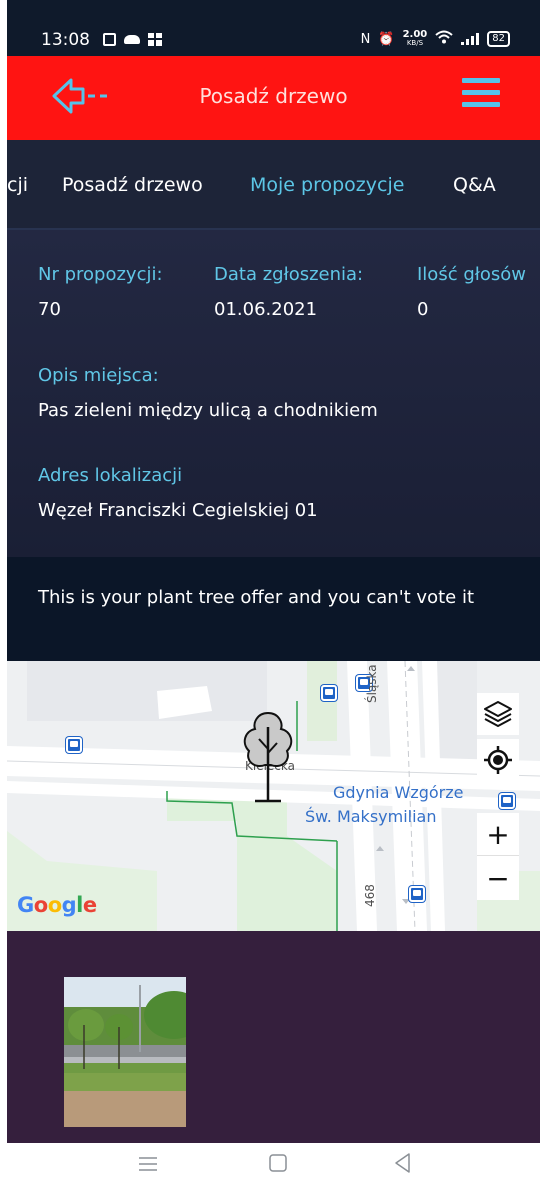 The height and width of the screenshot is (1187, 544). Describe the element at coordinates (370, 895) in the screenshot. I see `street-label-468: 468` at that location.